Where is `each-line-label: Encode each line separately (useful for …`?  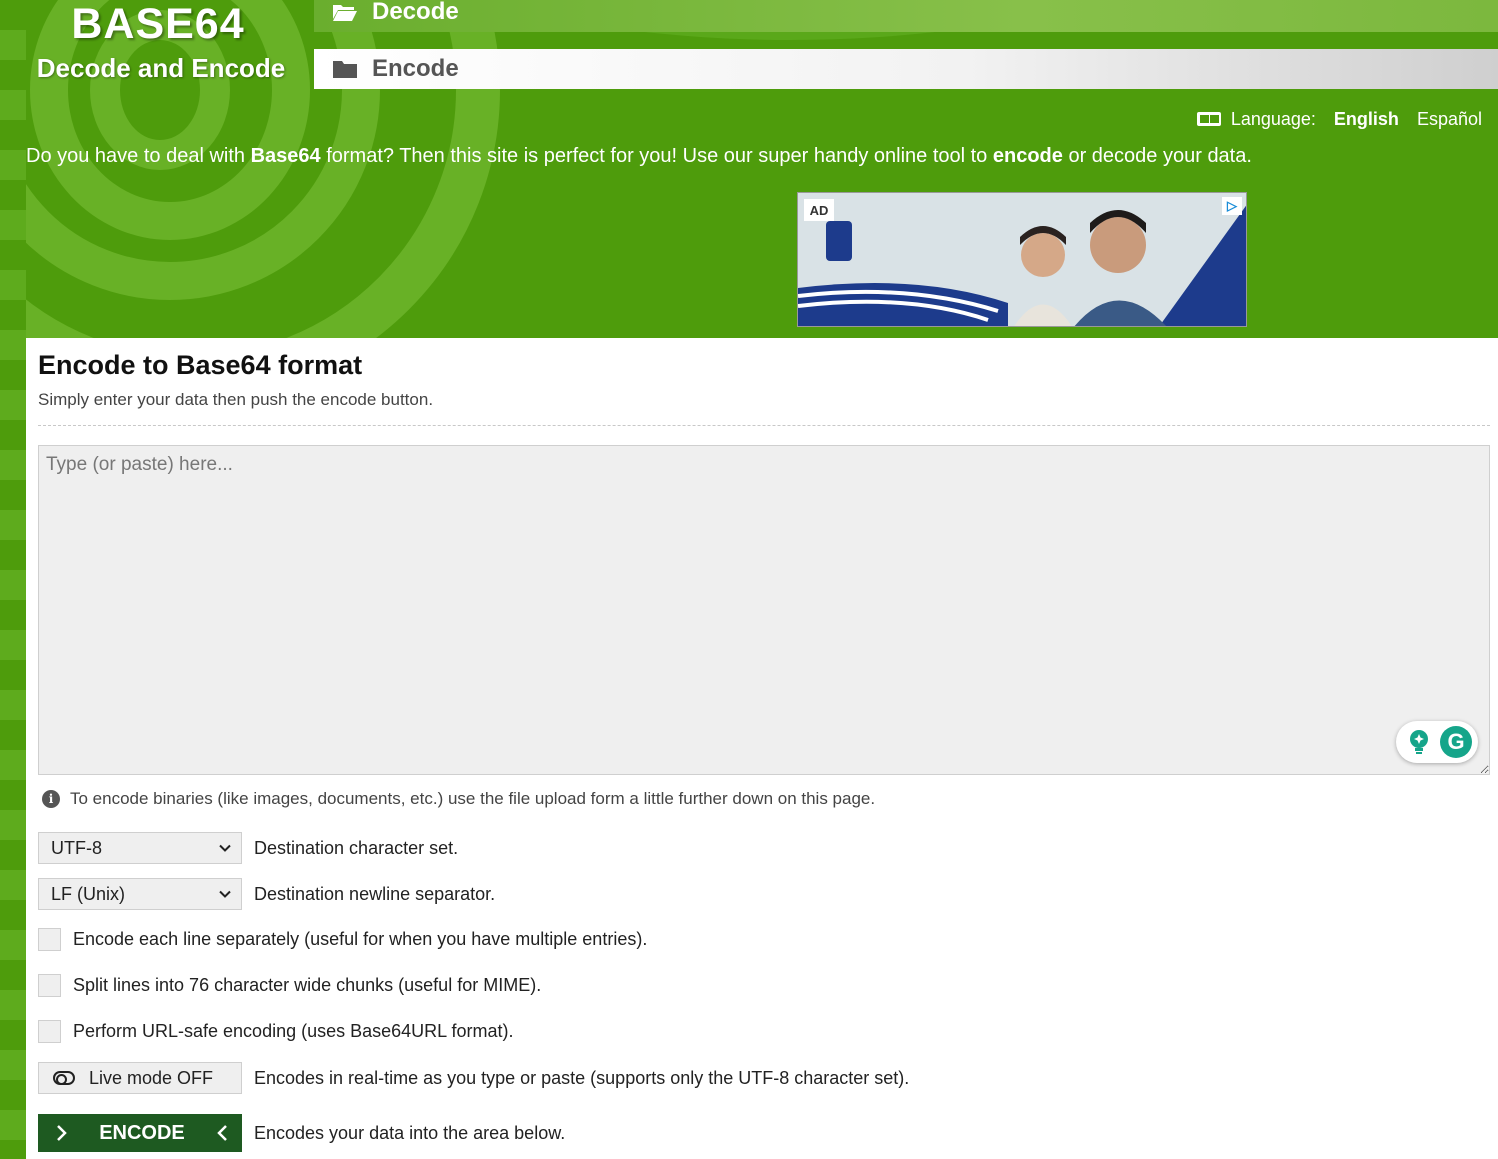 each-line-label: Encode each line separately (useful for … is located at coordinates (360, 939).